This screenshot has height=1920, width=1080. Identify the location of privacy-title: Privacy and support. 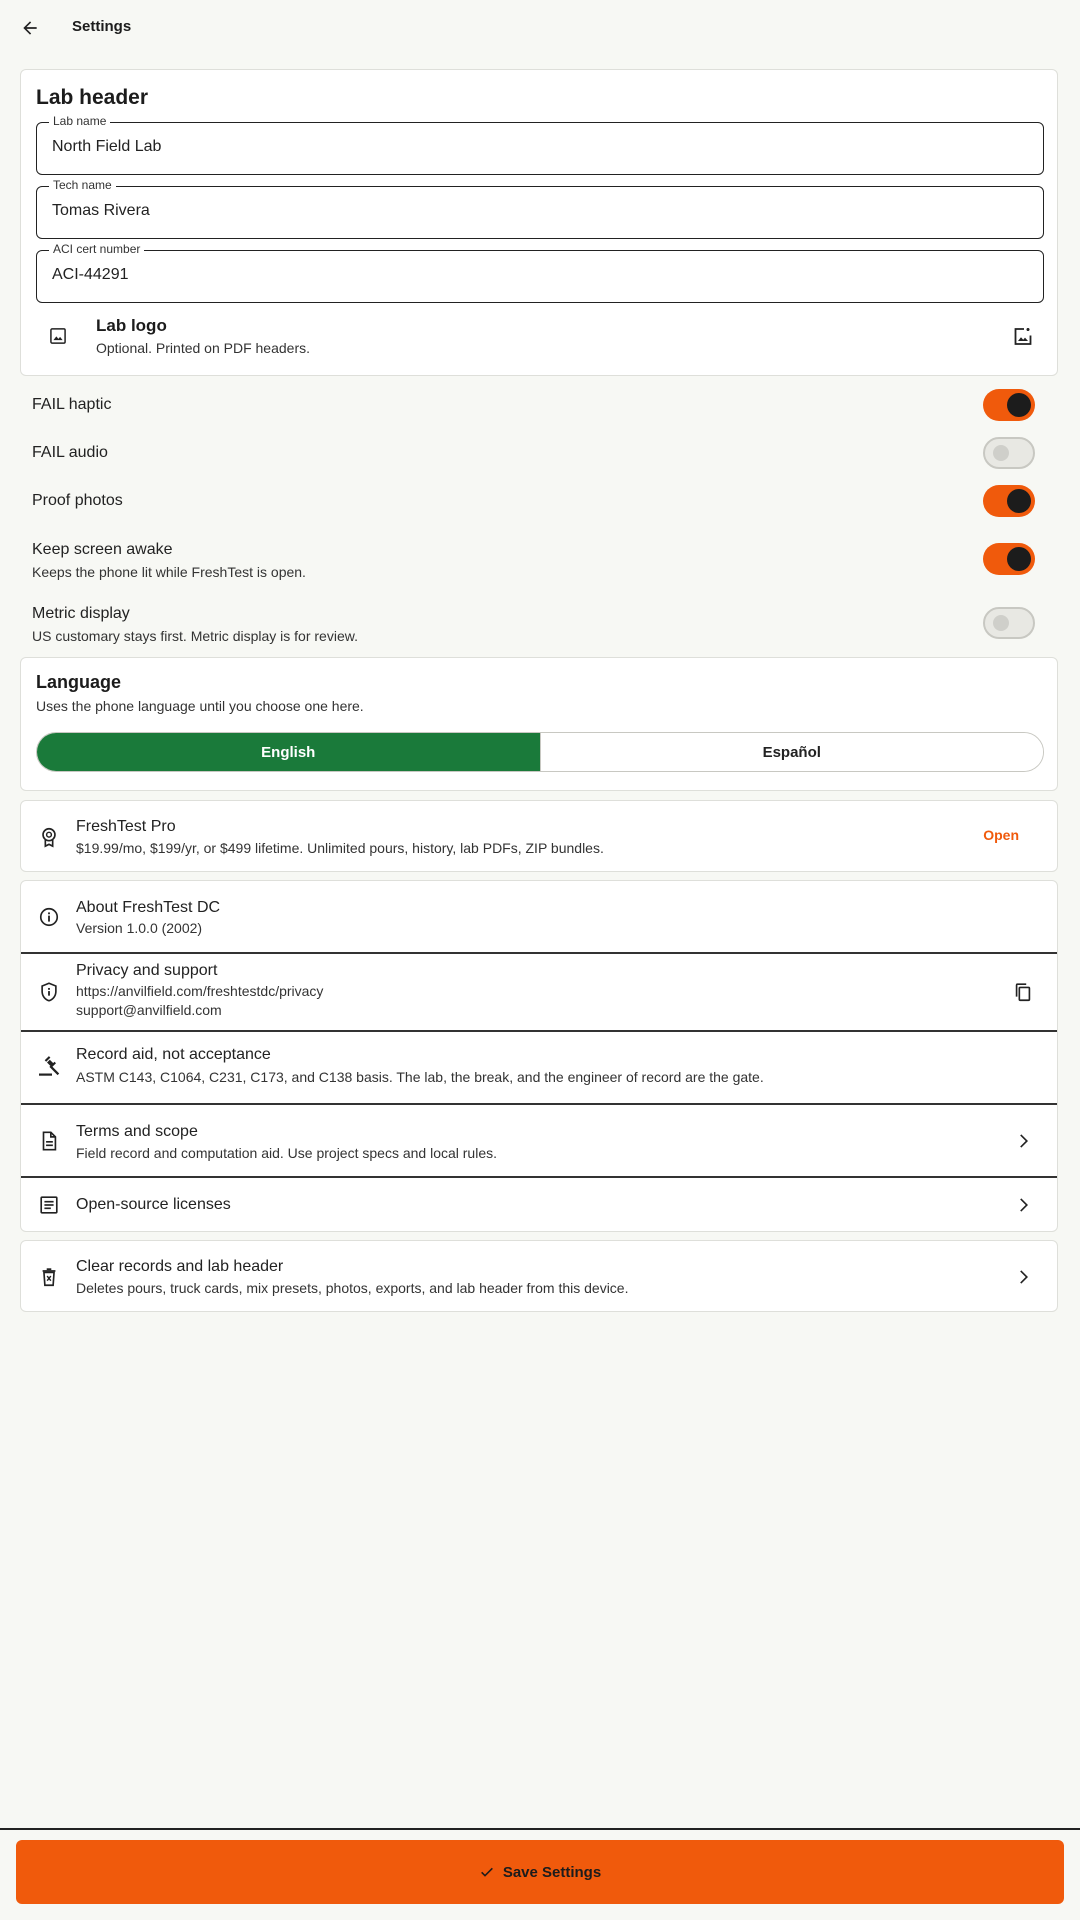
(147, 970).